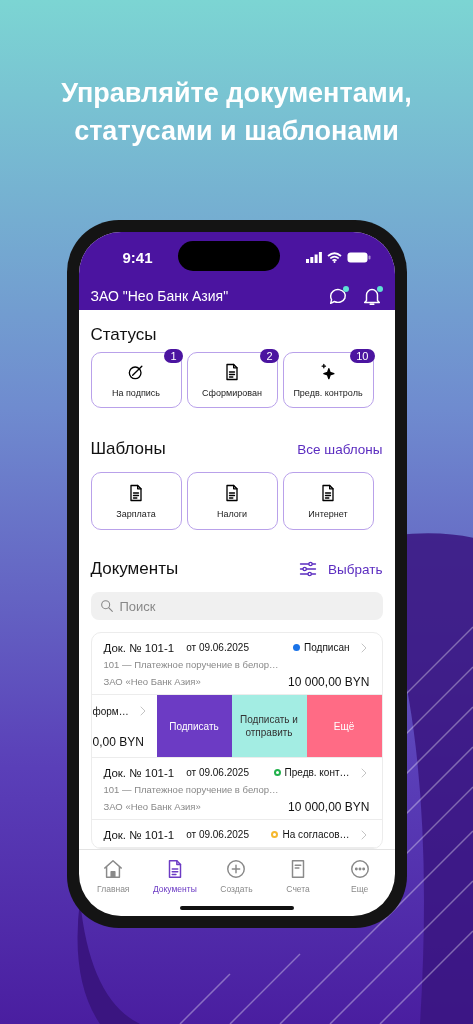 The height and width of the screenshot is (1024, 473). What do you see at coordinates (113, 869) in the screenshot?
I see `home-icon` at bounding box center [113, 869].